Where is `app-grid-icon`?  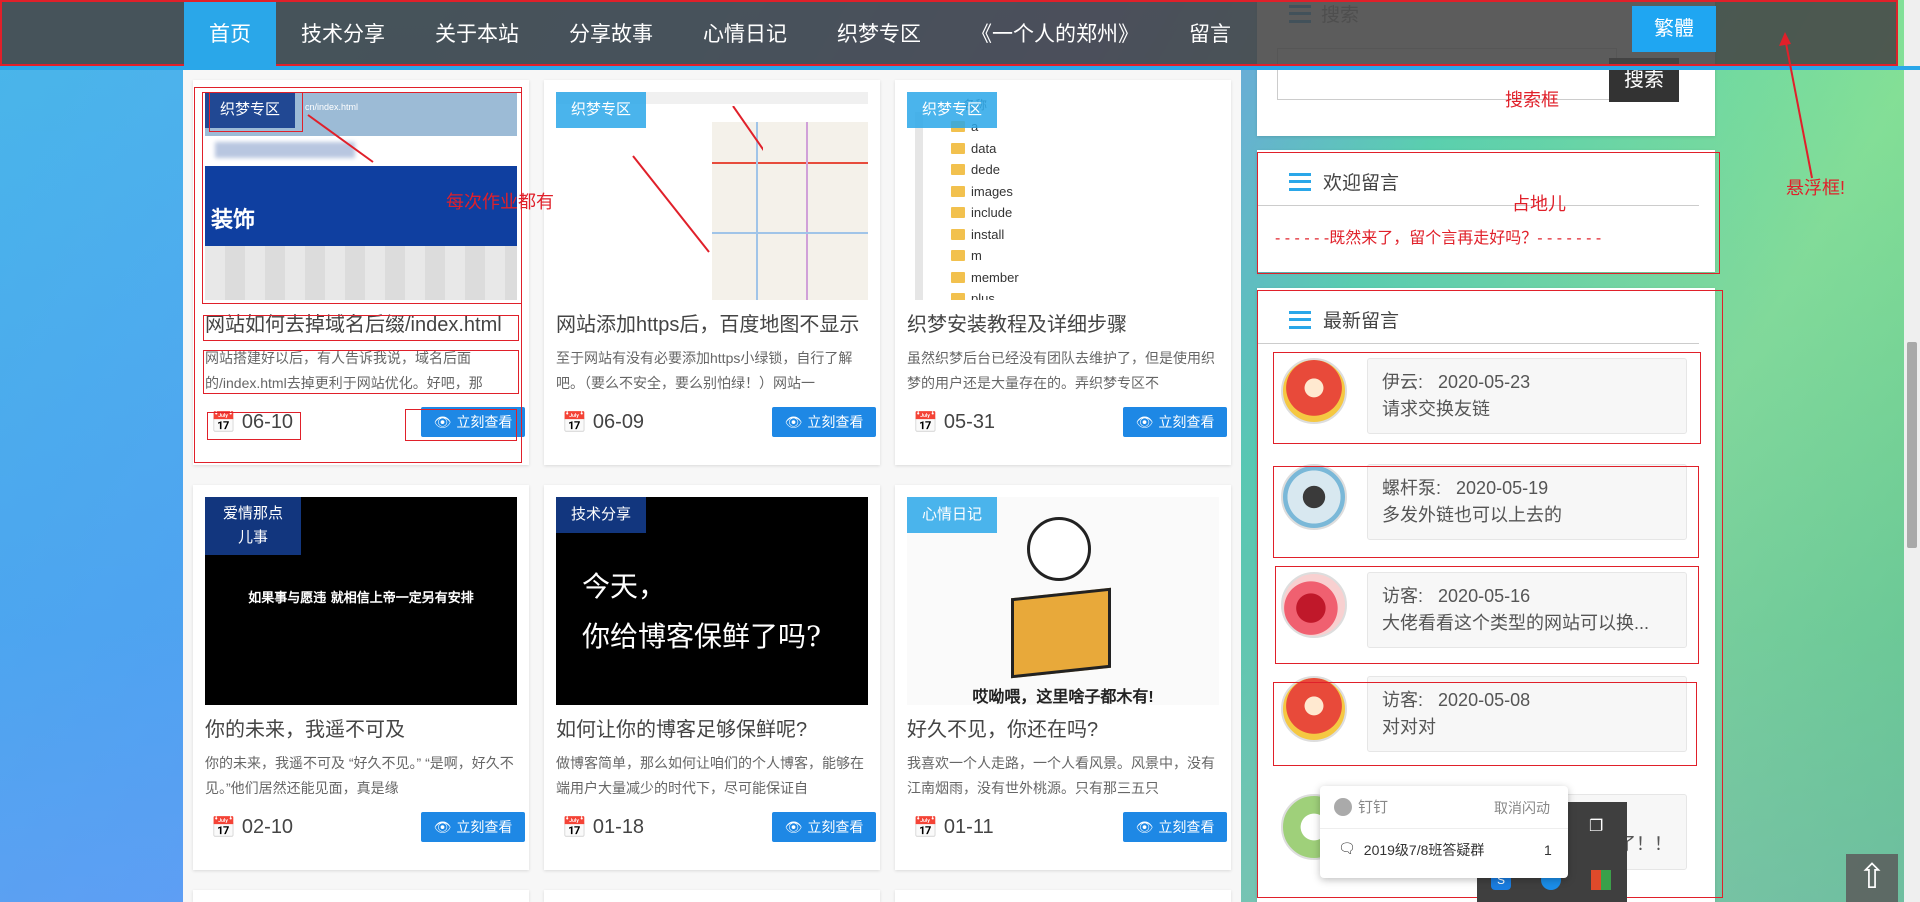
app-grid-icon is located at coordinates (1601, 880).